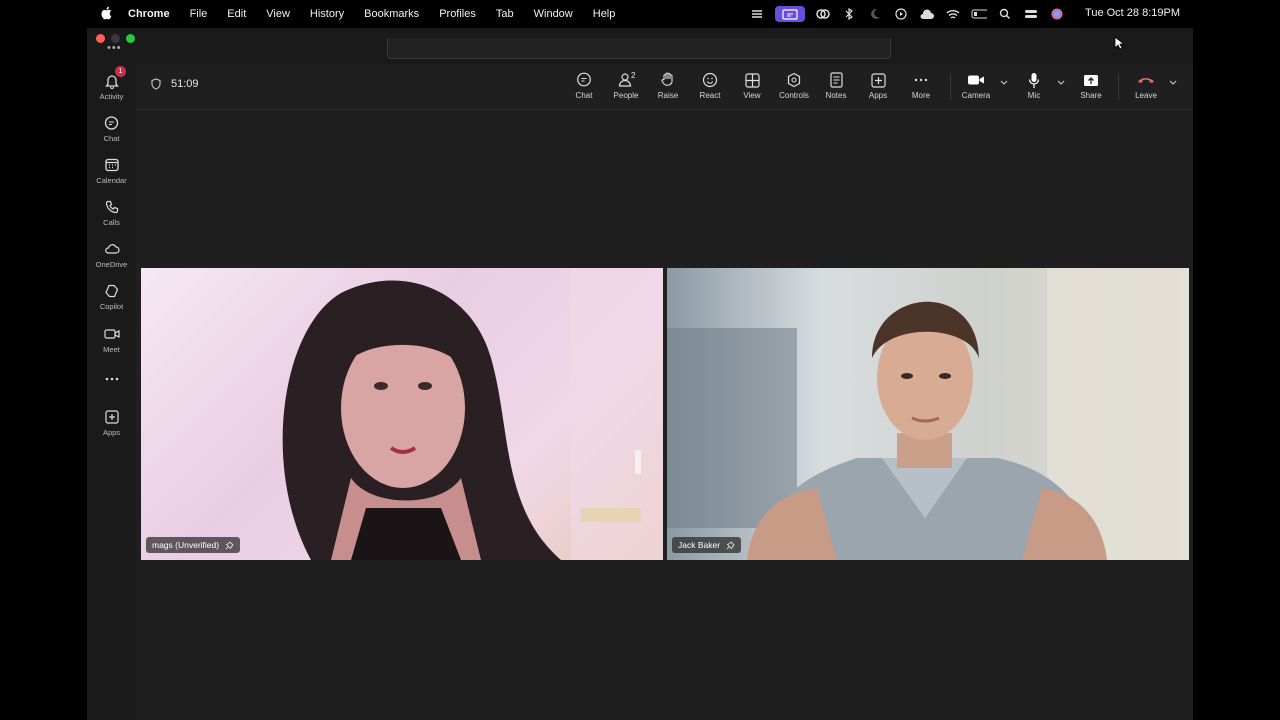 This screenshot has width=1280, height=720. I want to click on mic-button: Mic, so click(1034, 85).